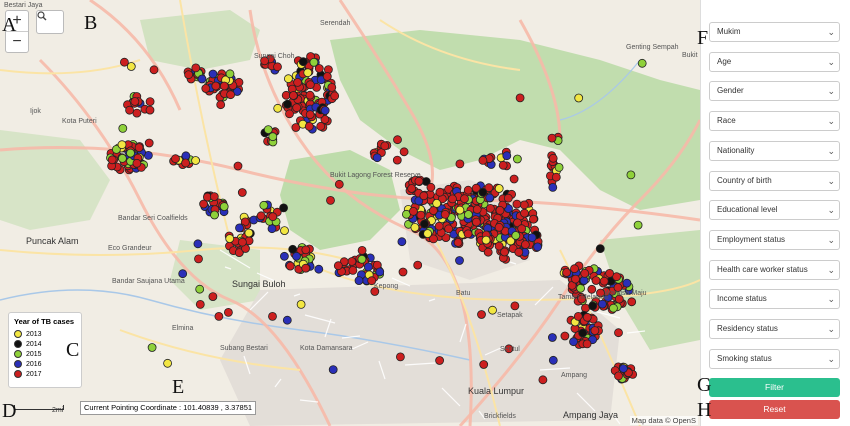 The width and height of the screenshot is (850, 426). What do you see at coordinates (774, 150) in the screenshot?
I see `filter-select: Nationality ⌄` at bounding box center [774, 150].